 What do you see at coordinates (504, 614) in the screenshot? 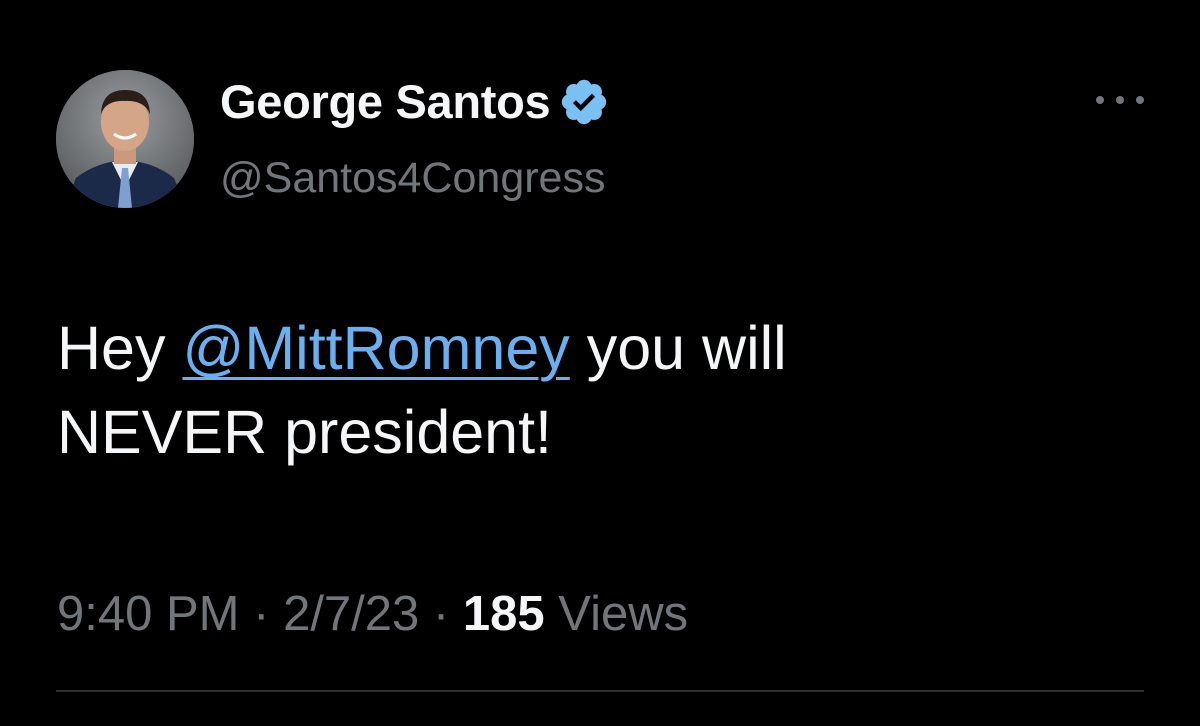
I see `views-count: 185` at bounding box center [504, 614].